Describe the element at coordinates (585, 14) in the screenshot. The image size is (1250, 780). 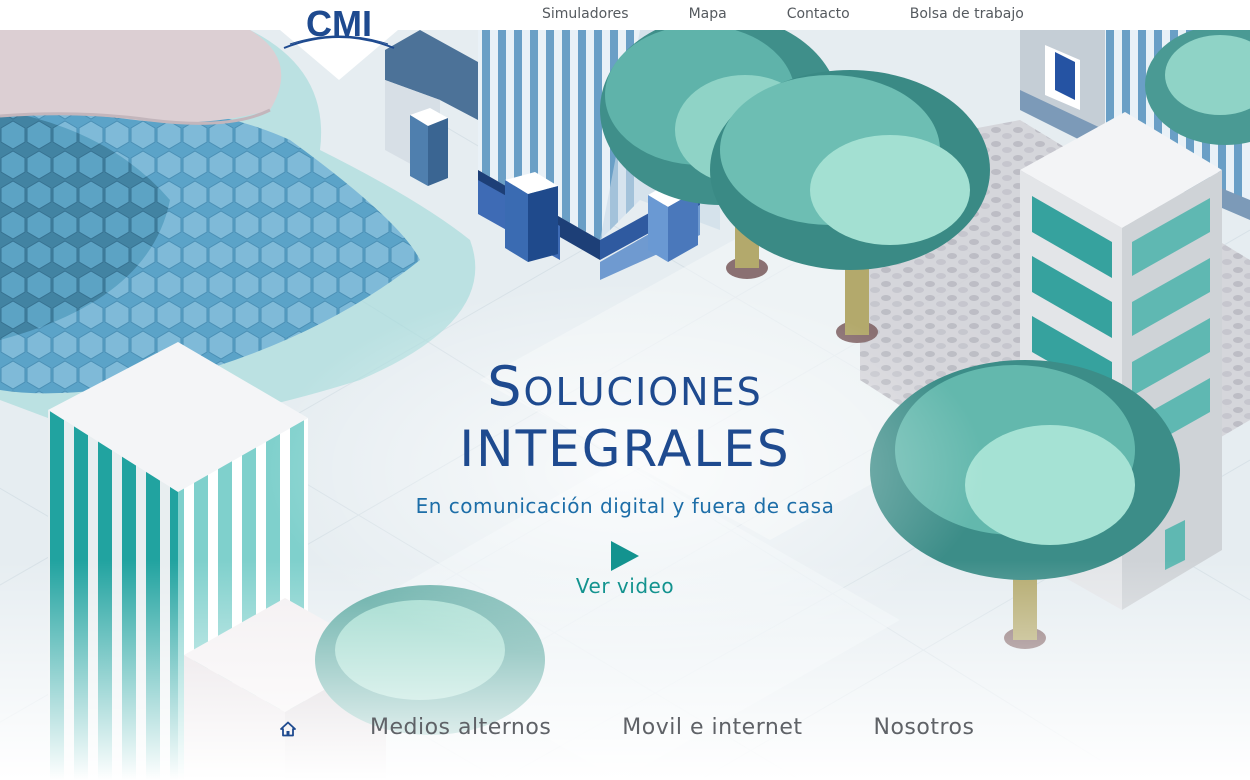
I see `nav-simuladores-link: Simuladores` at that location.